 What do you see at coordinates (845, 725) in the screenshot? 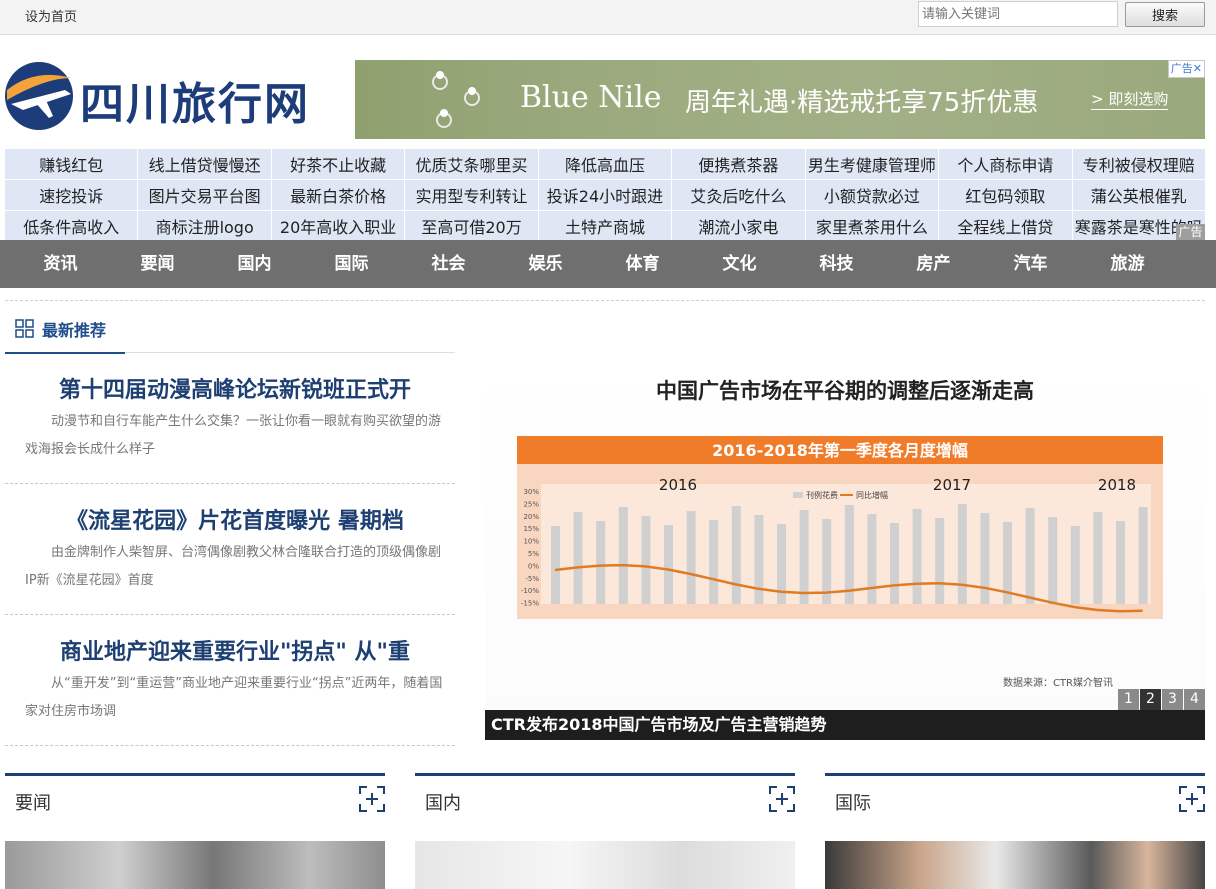
I see `slide-caption: CTR发布2018中国广告市场及广告主营销趋势` at bounding box center [845, 725].